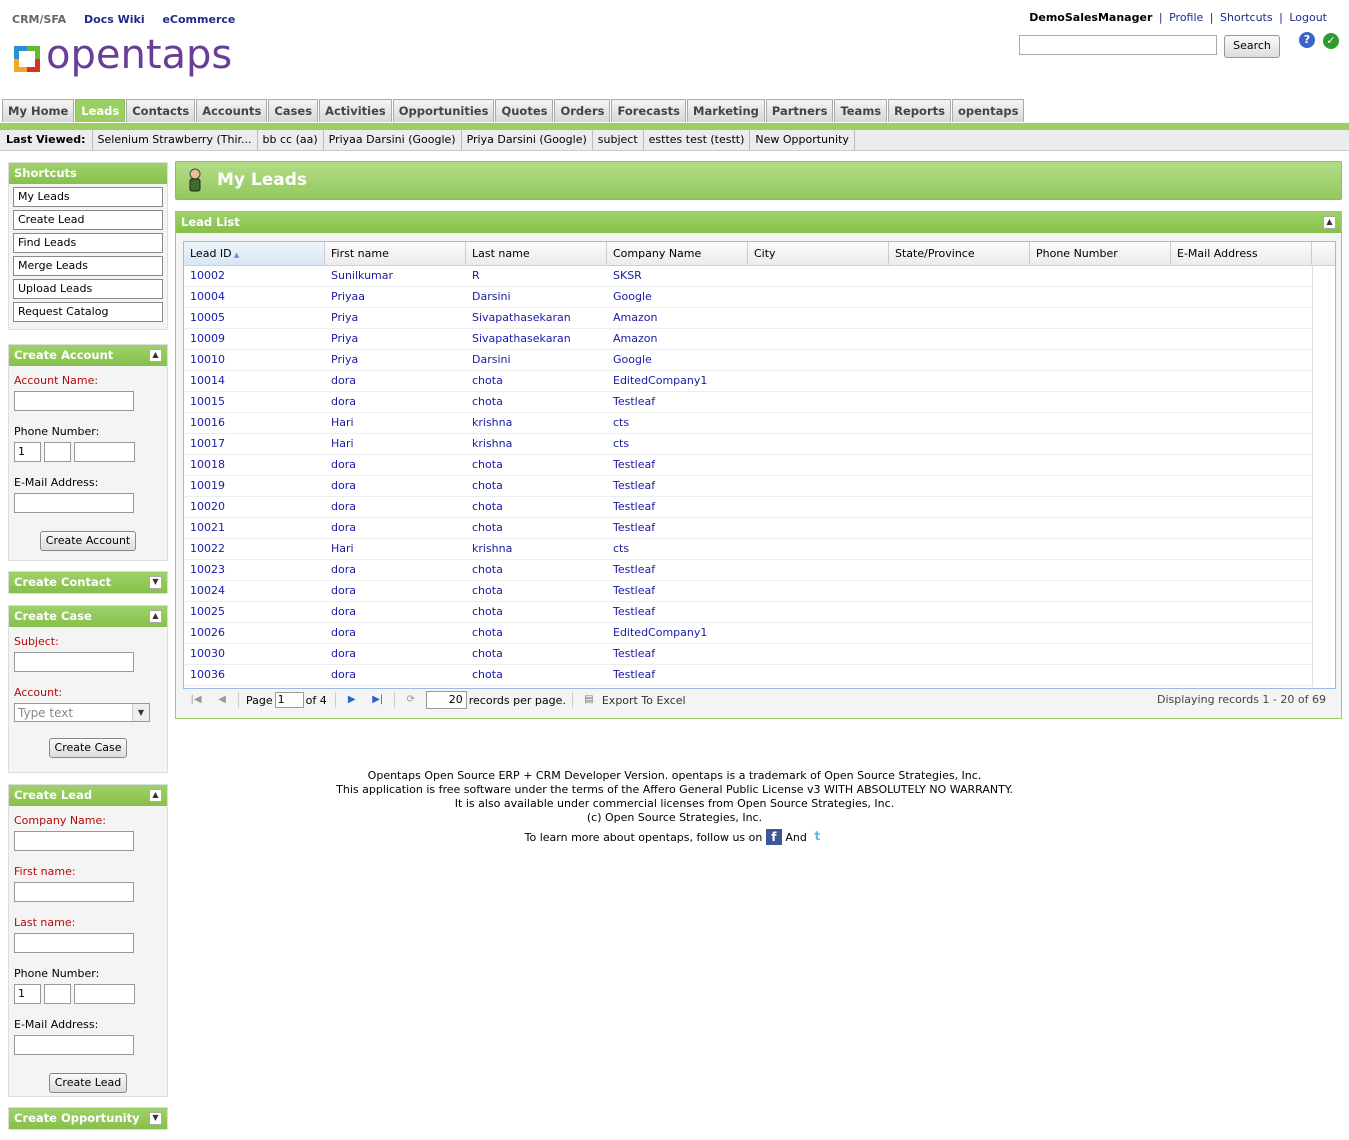  What do you see at coordinates (254, 570) in the screenshot?
I see `table-cell: 10023` at bounding box center [254, 570].